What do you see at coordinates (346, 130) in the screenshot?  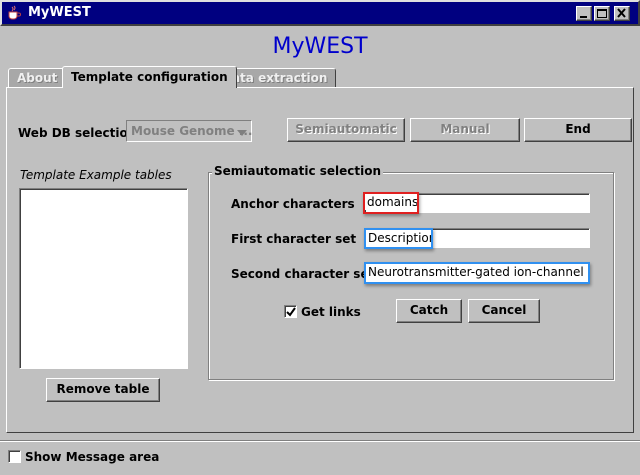 I see `semiautomatic-button: Semiautomatic` at bounding box center [346, 130].